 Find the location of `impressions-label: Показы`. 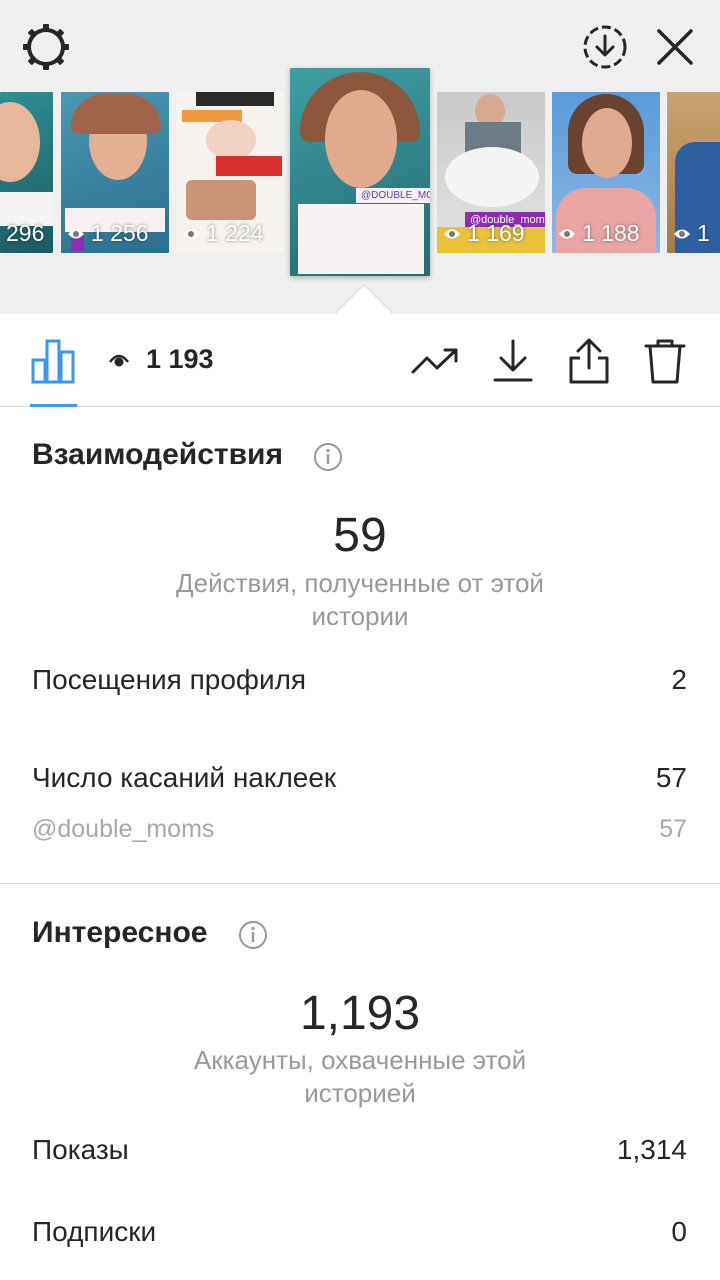

impressions-label: Показы is located at coordinates (80, 1149).